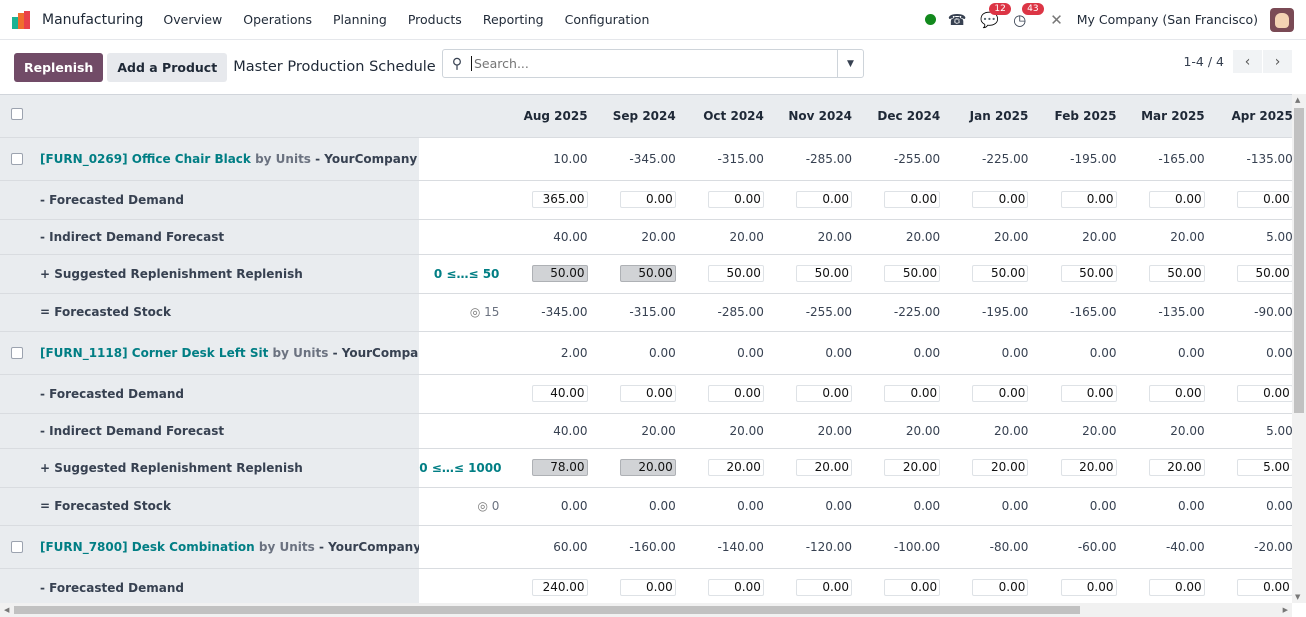 The width and height of the screenshot is (1306, 617). I want to click on quantity-input: 5.00, so click(1264, 467).